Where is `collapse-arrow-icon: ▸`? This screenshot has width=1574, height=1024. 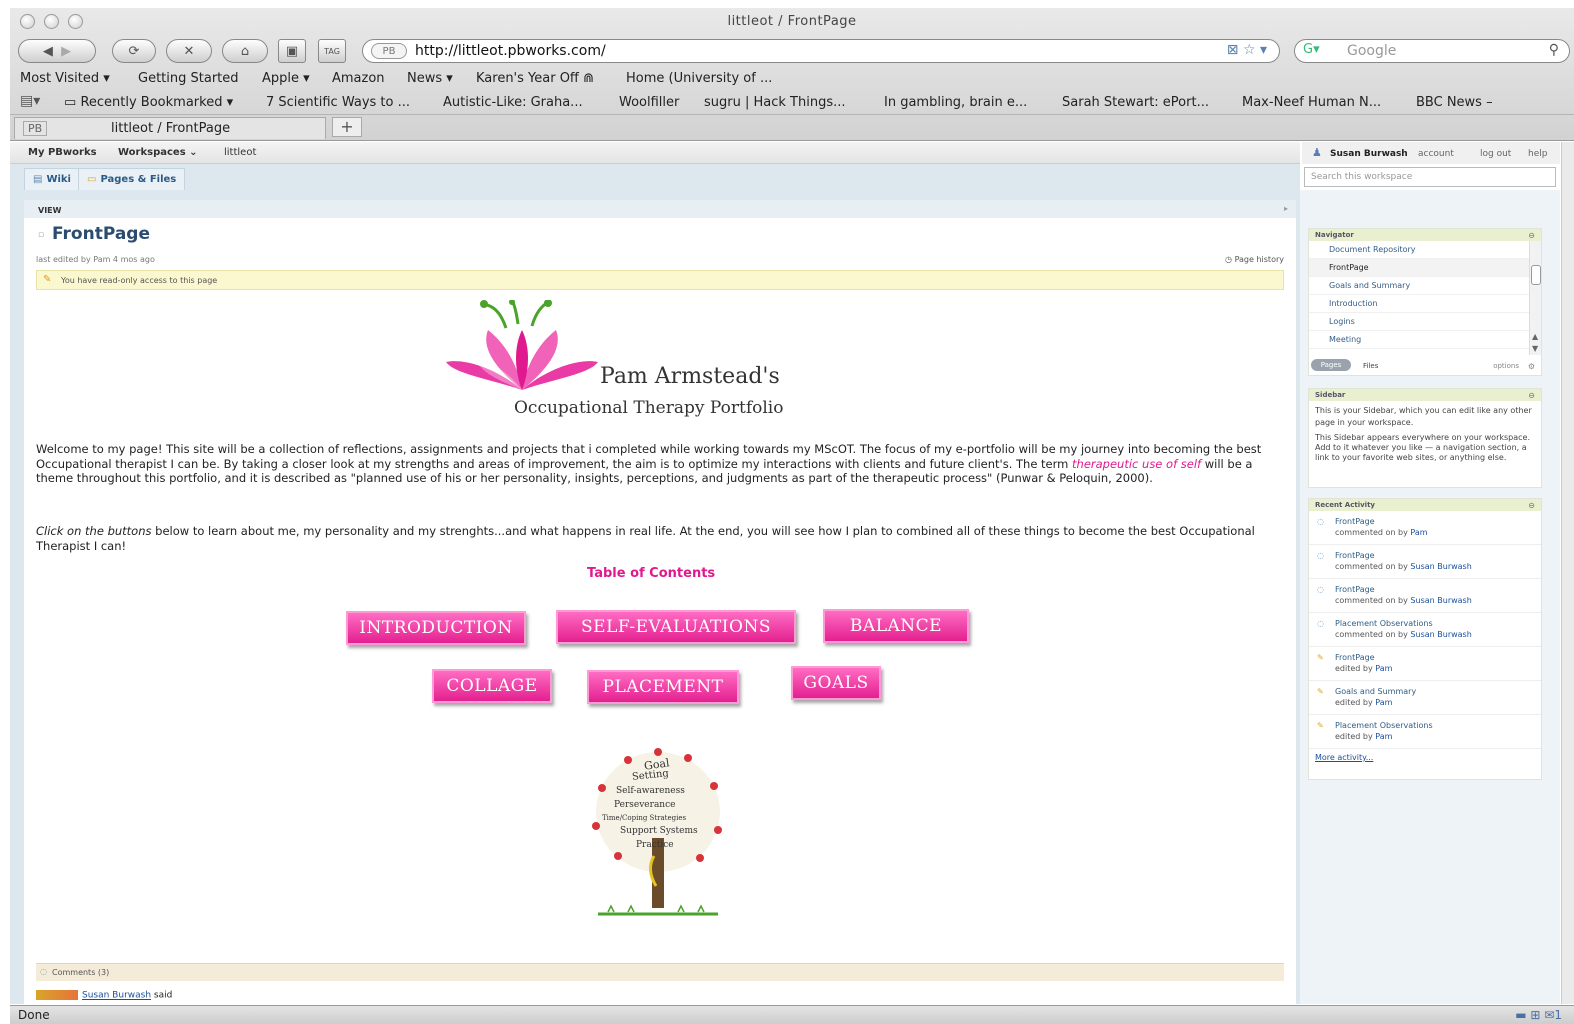
collapse-arrow-icon: ▸ is located at coordinates (1286, 208).